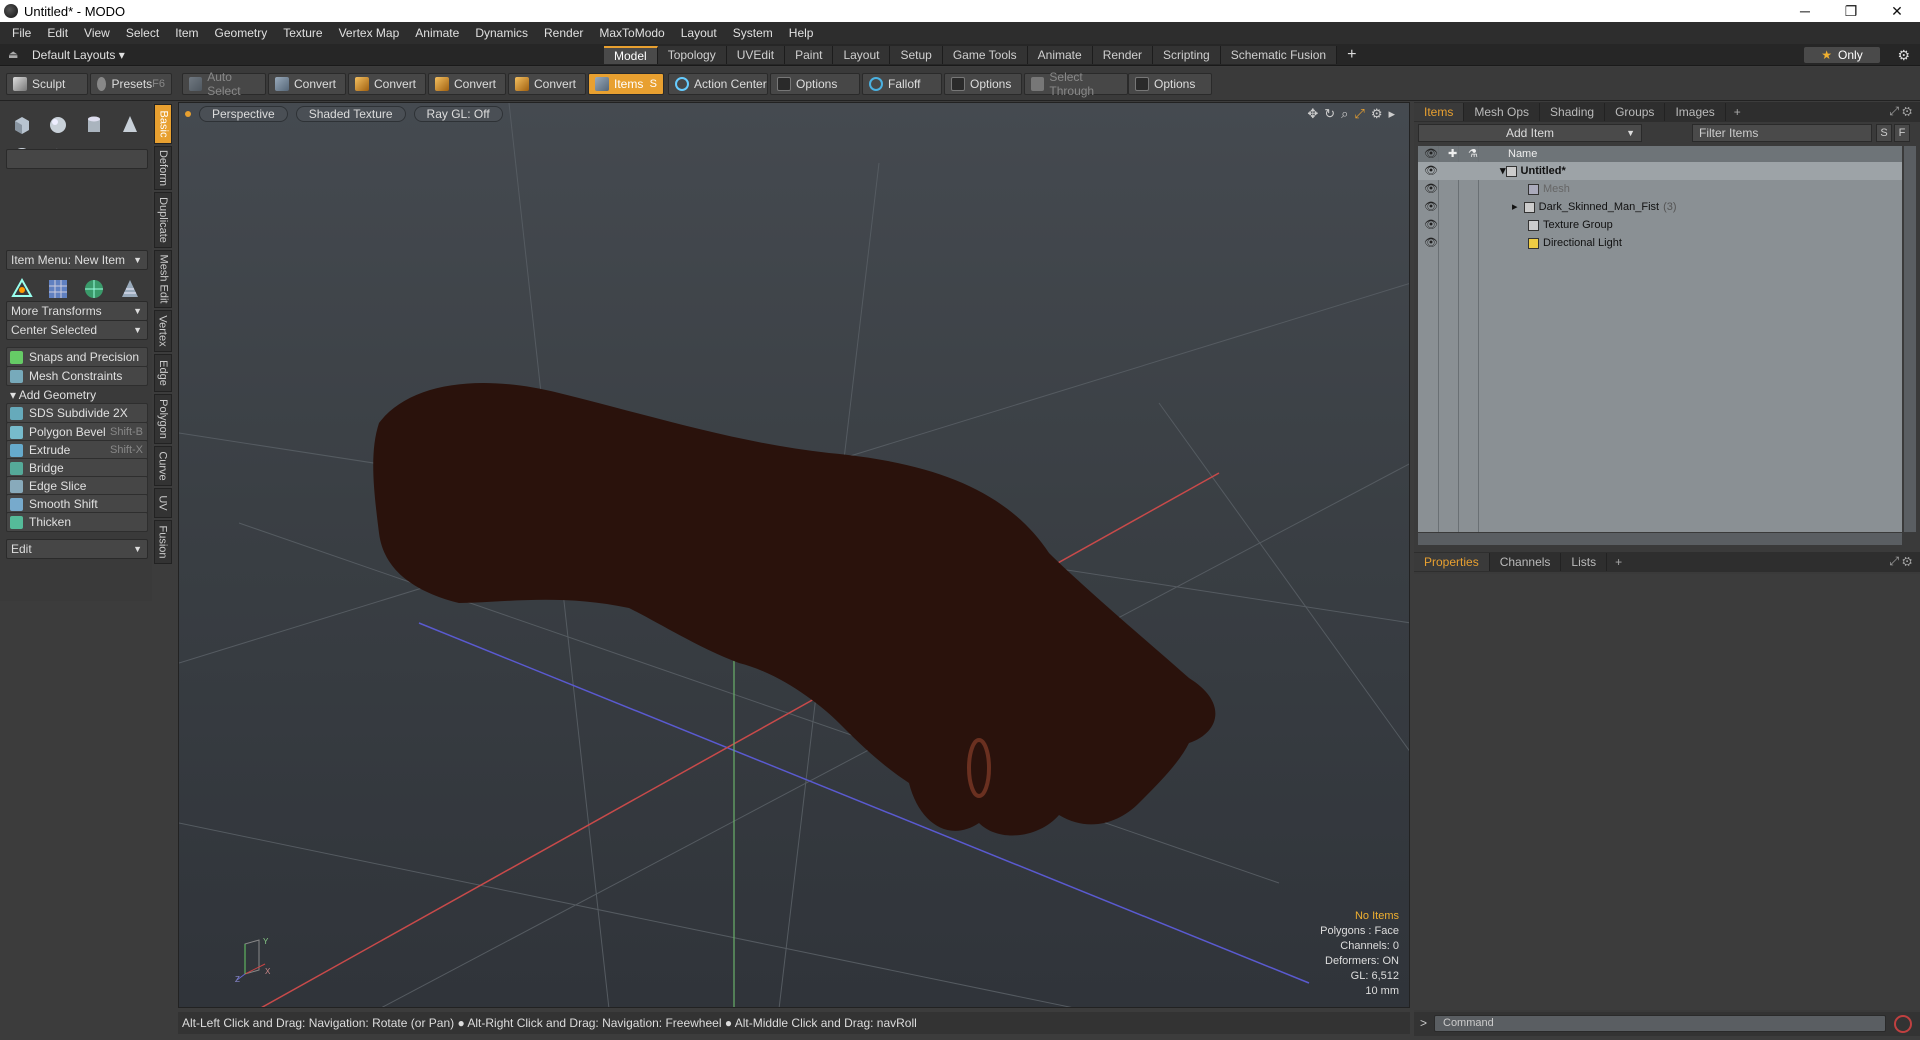  I want to click on sculpt-button: Sculpt, so click(47, 84).